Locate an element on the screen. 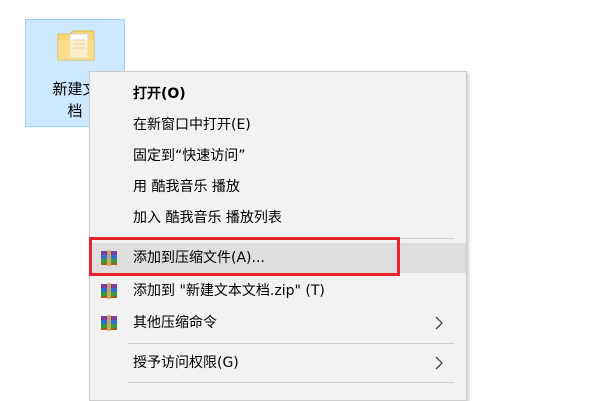 The image size is (600, 401). menu-item-open-new-window: 在新窗口中打开(E) is located at coordinates (278, 125).